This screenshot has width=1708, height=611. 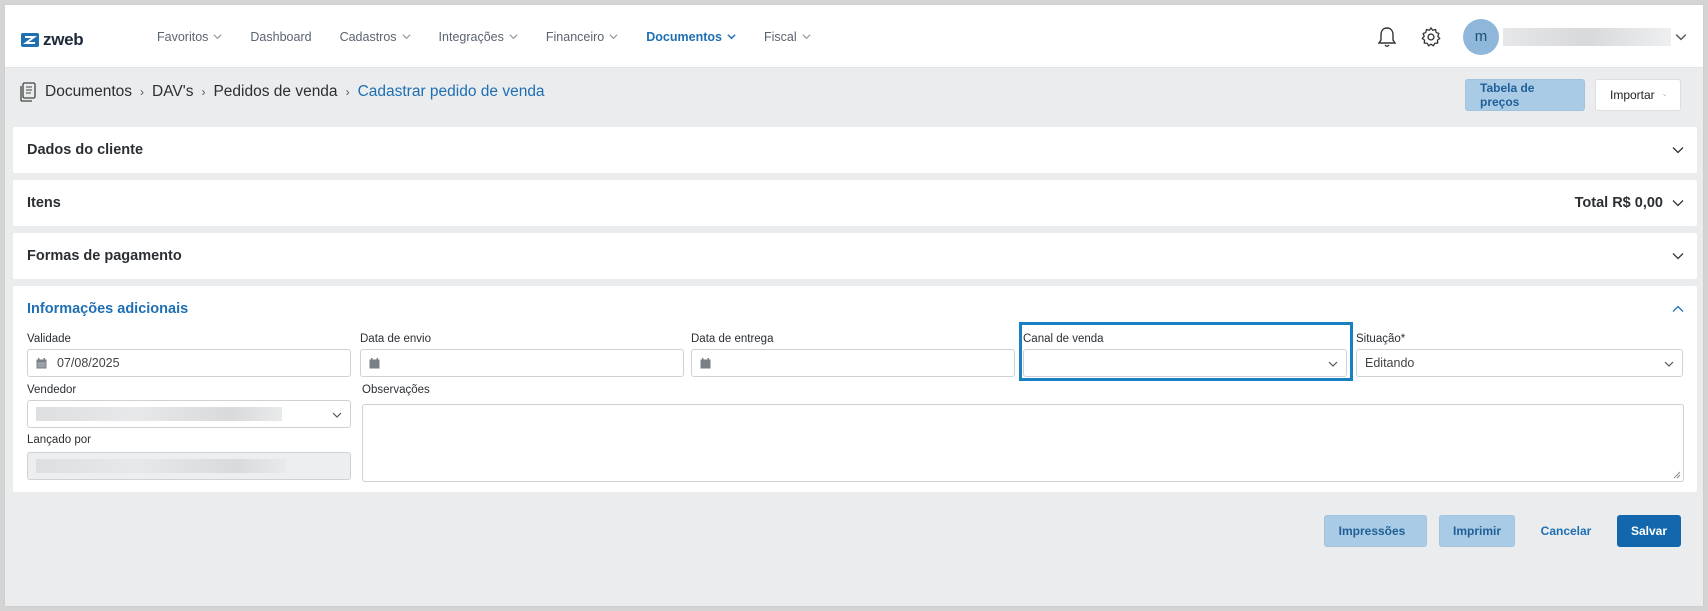 I want to click on gear-icon, so click(x=1431, y=36).